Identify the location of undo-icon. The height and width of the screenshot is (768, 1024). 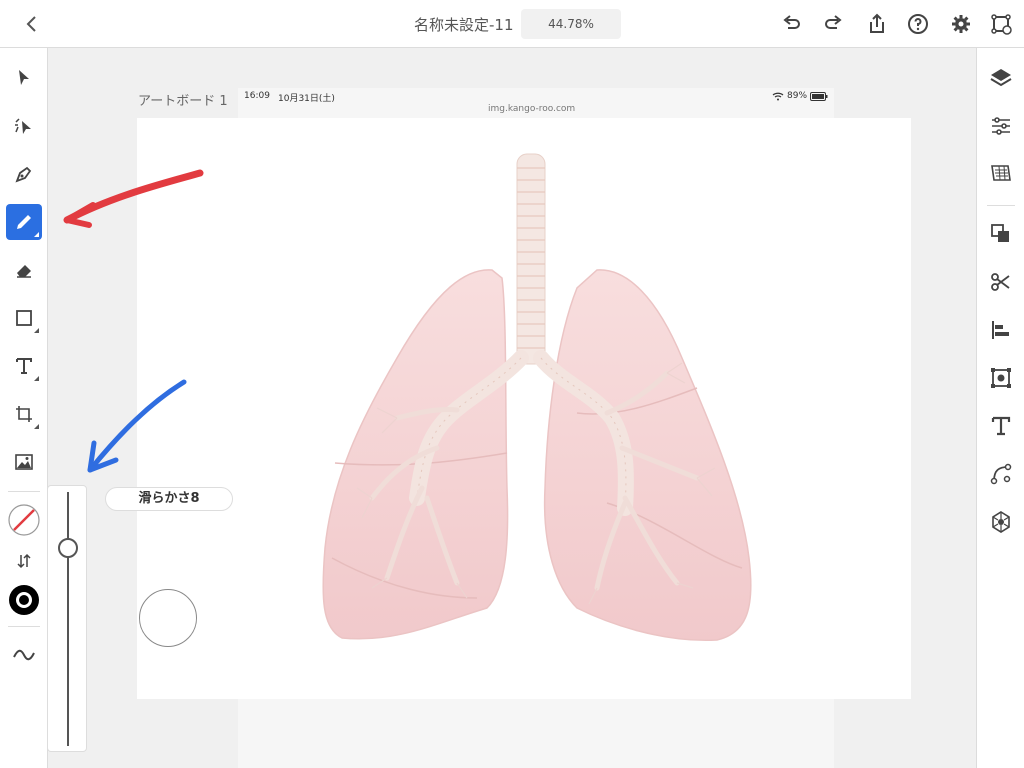
(791, 24).